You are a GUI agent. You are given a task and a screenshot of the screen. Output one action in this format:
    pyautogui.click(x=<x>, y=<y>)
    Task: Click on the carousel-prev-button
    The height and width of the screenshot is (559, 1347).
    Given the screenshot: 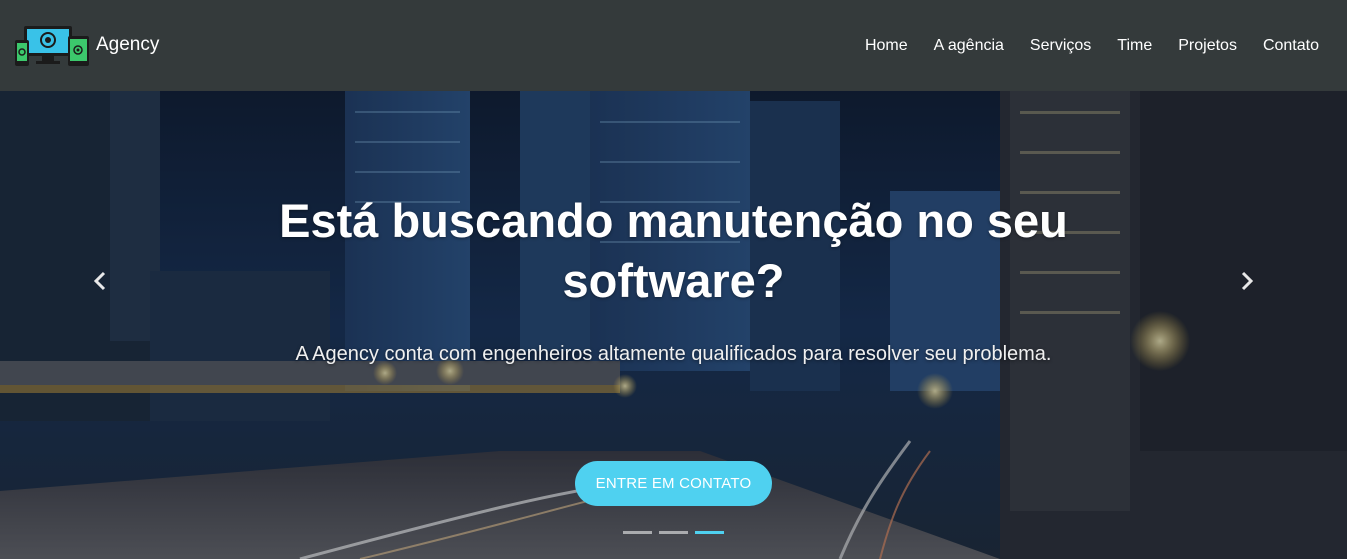 What is the action you would take?
    pyautogui.click(x=100, y=281)
    